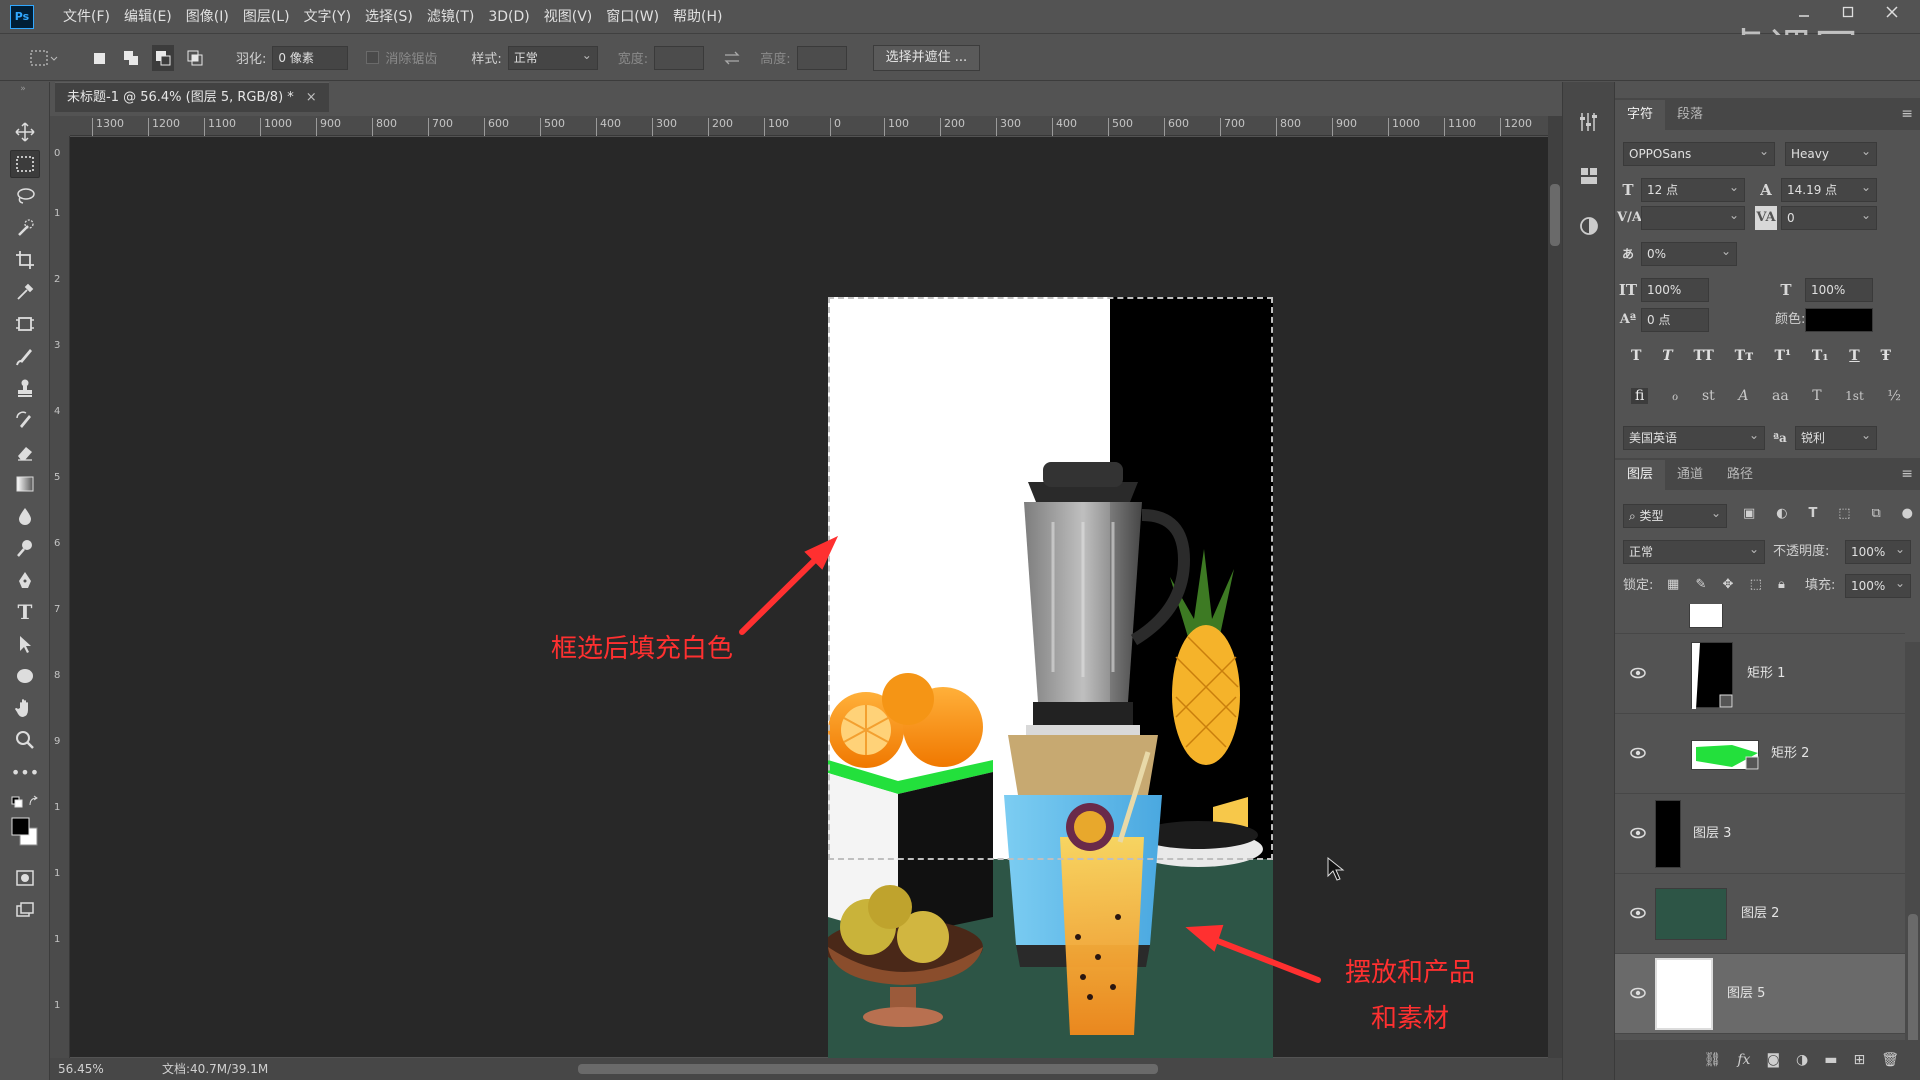 The image size is (1920, 1080). What do you see at coordinates (1836, 437) in the screenshot?
I see `antialias-select: 锐利` at bounding box center [1836, 437].